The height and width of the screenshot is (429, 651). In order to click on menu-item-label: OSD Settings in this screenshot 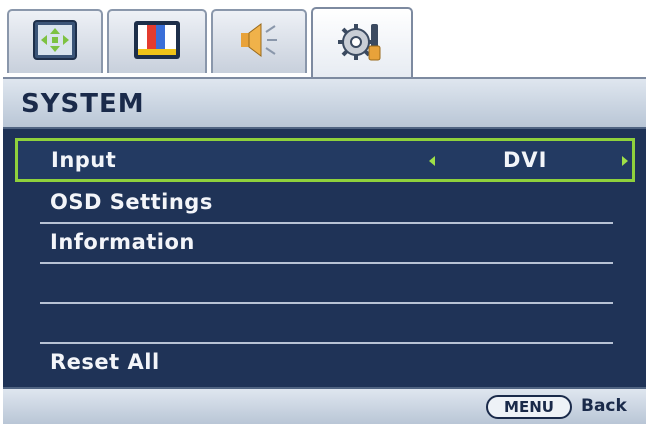, I will do `click(131, 202)`.